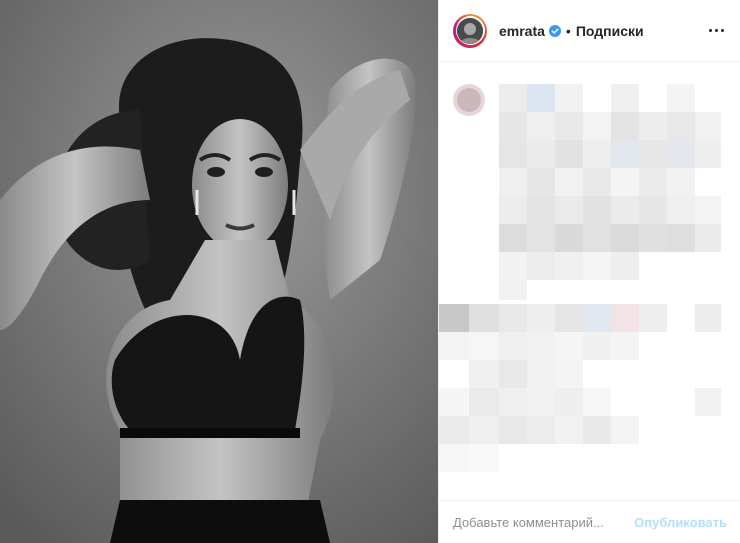 This screenshot has height=543, width=740. I want to click on comment-form: Опубликовать, so click(589, 521).